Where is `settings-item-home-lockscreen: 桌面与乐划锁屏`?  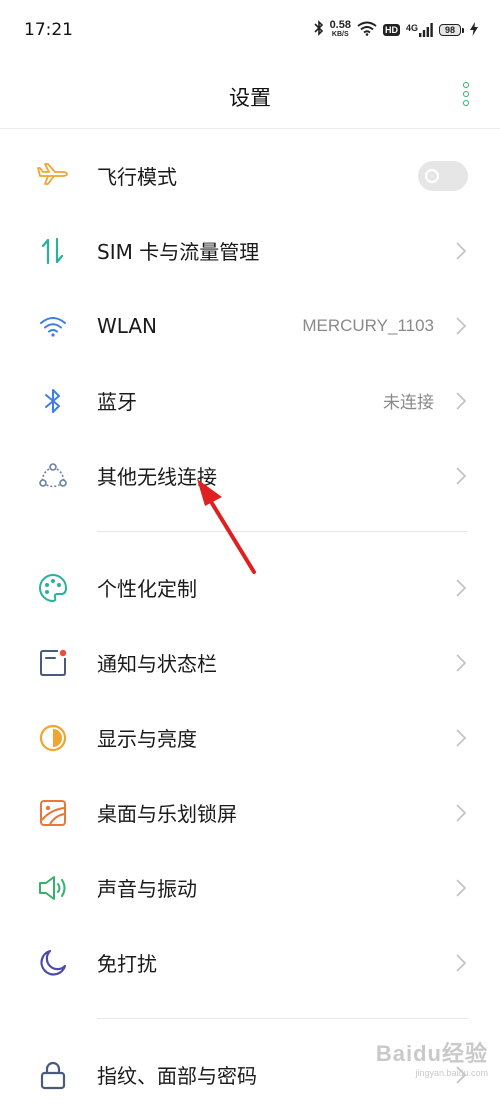
settings-item-home-lockscreen: 桌面与乐划锁屏 is located at coordinates (250, 812).